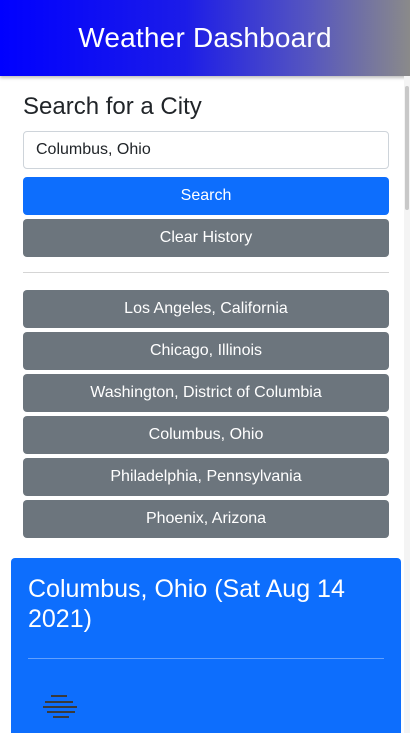 This screenshot has width=410, height=733. What do you see at coordinates (407, 148) in the screenshot?
I see `scrollbar-thumb` at bounding box center [407, 148].